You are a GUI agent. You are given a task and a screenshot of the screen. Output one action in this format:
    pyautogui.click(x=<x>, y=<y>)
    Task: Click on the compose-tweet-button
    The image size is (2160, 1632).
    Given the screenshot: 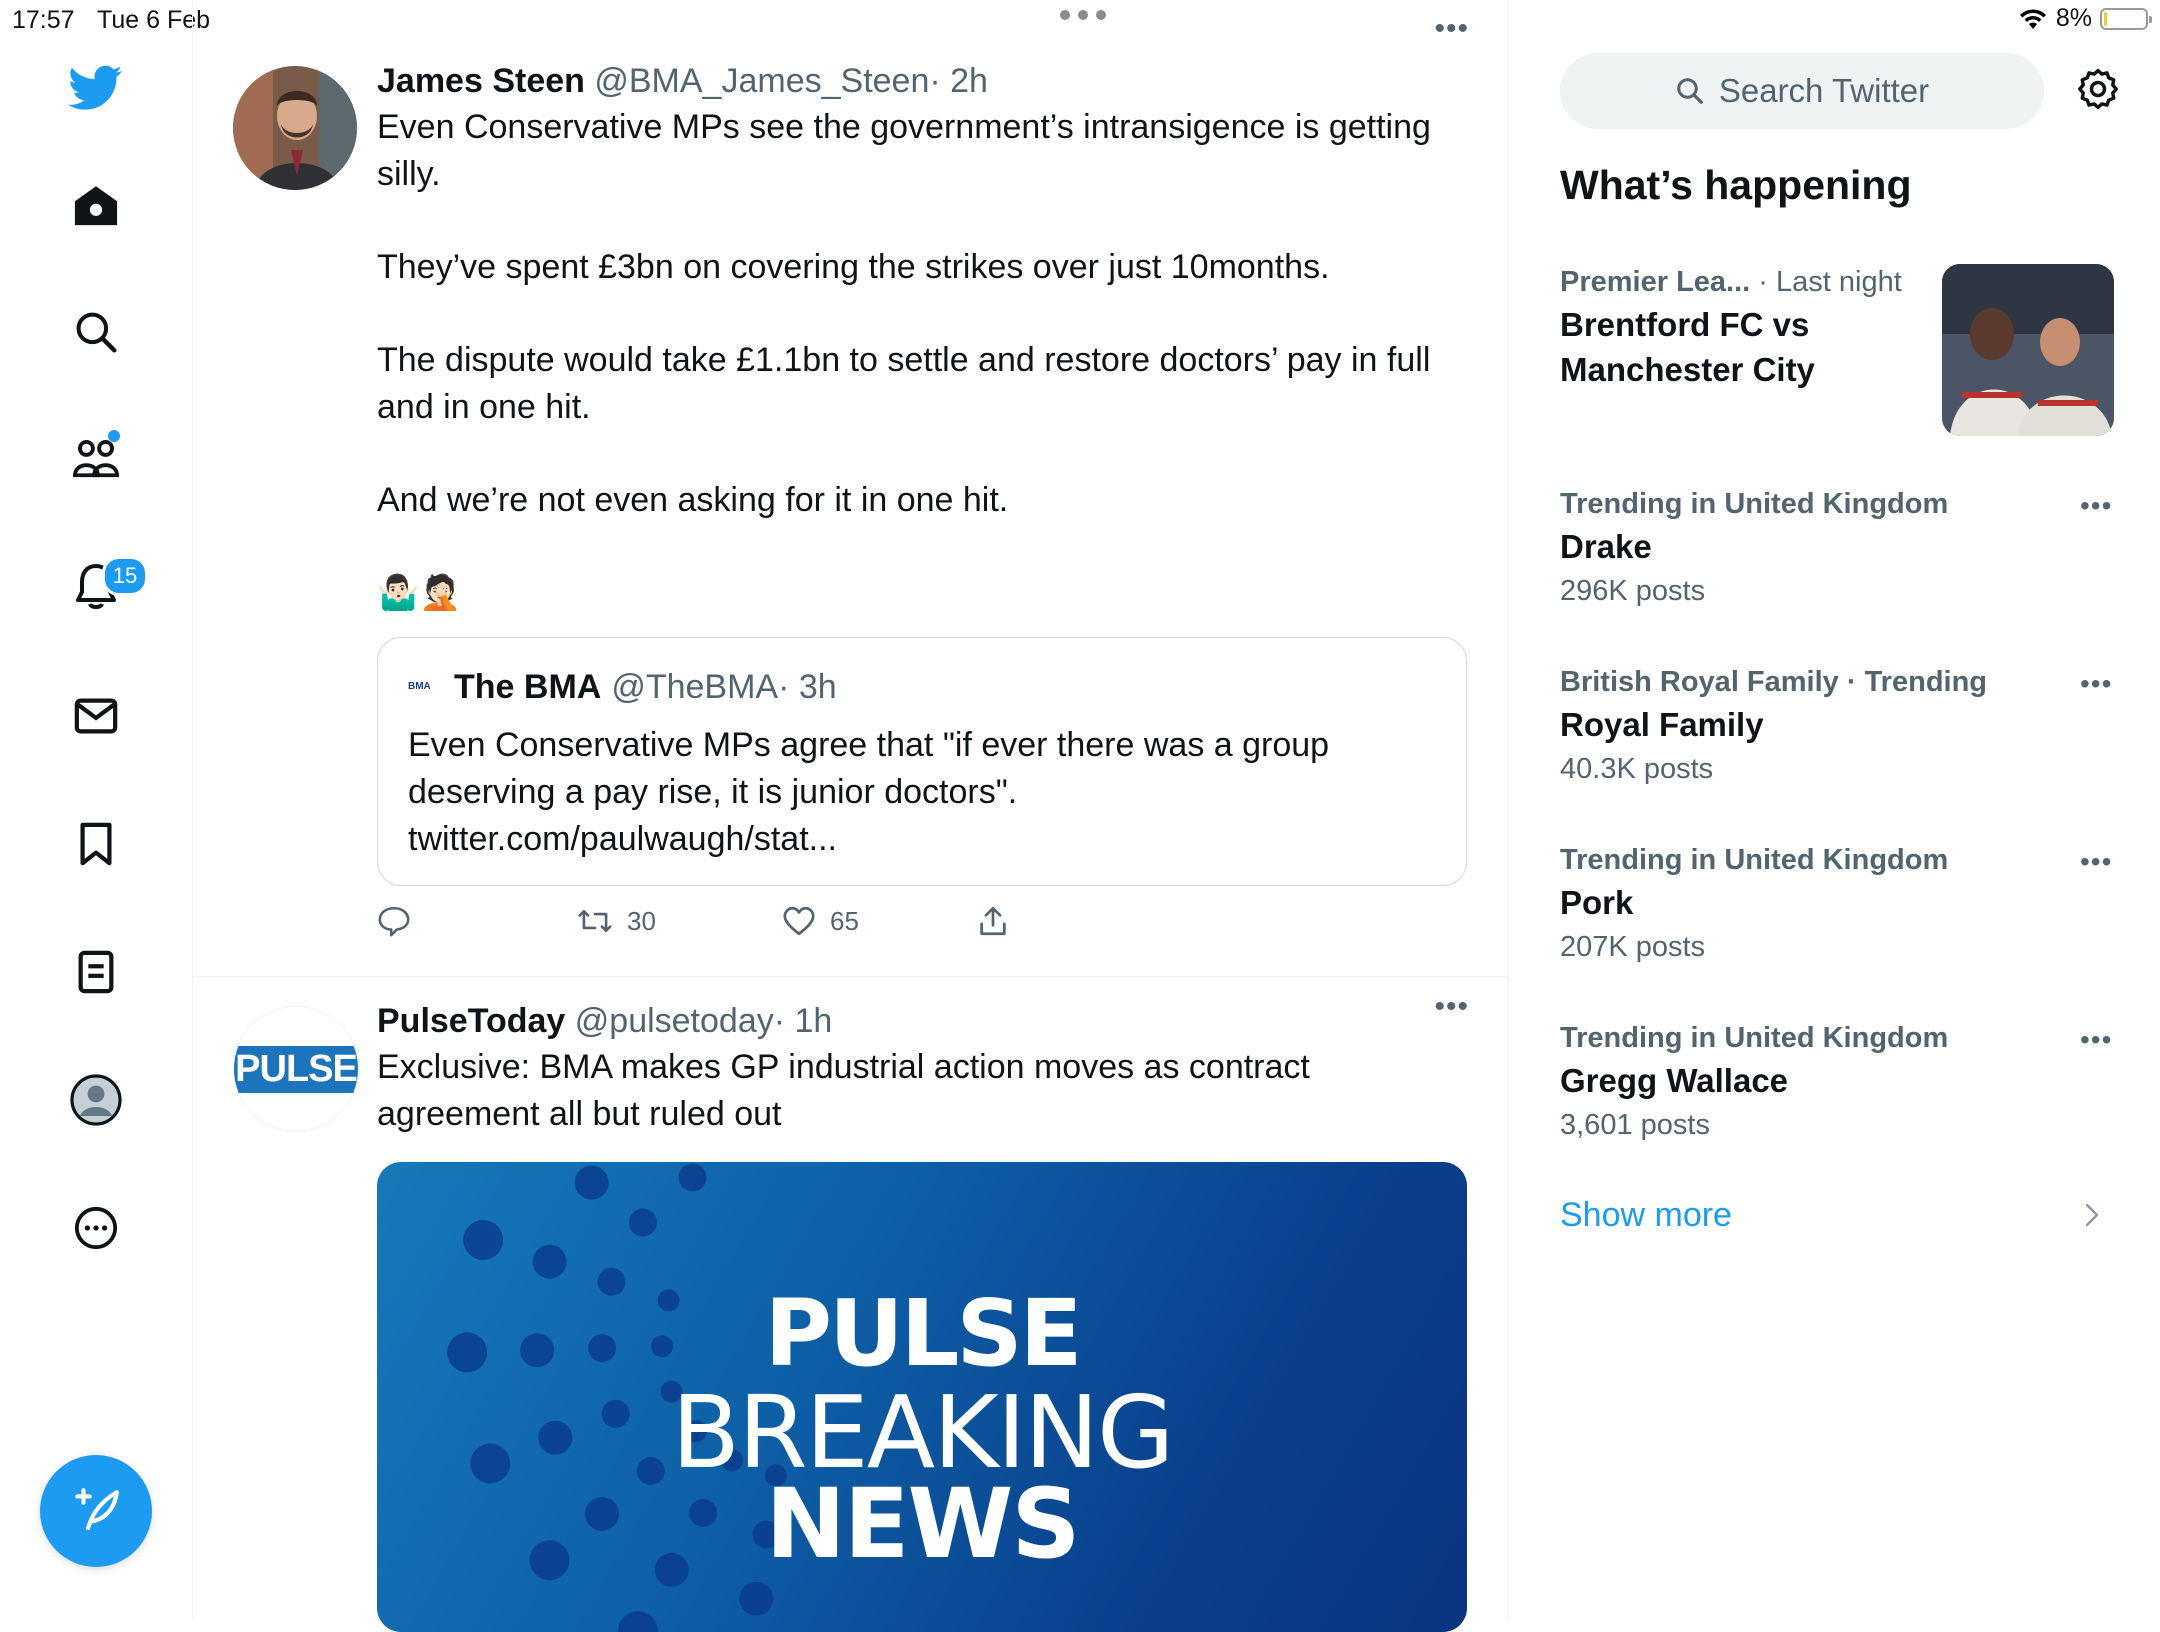 What is the action you would take?
    pyautogui.click(x=96, y=1511)
    